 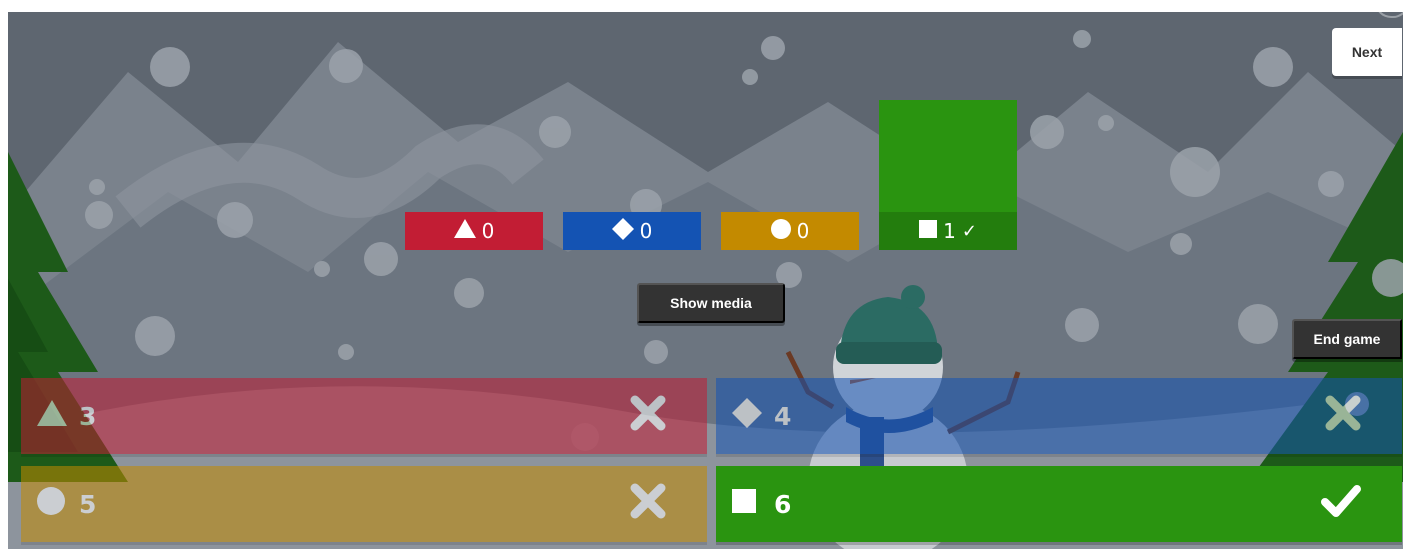 I want to click on result-count-square: 1, so click(x=949, y=231).